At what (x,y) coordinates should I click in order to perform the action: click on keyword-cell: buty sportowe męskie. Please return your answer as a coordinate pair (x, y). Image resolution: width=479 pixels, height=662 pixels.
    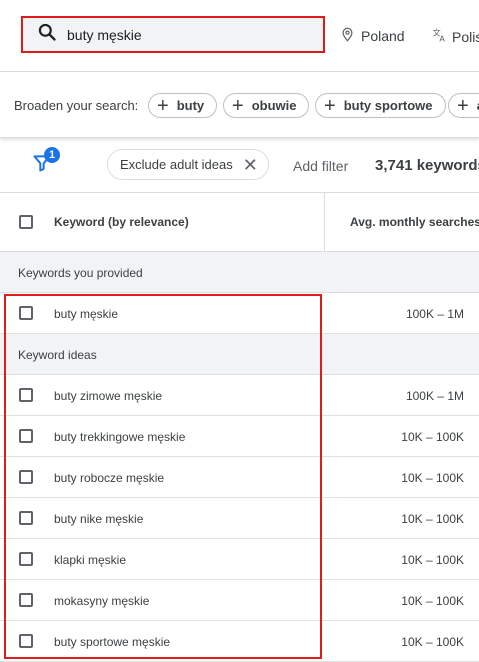
    Looking at the image, I should click on (112, 642).